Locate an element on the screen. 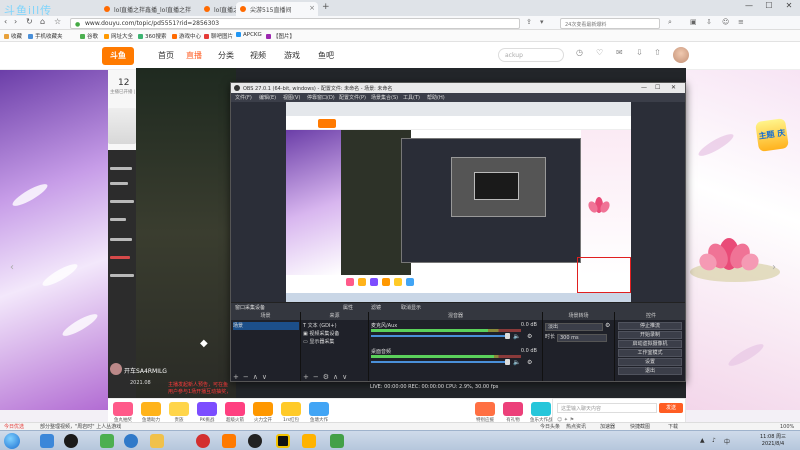  source-item: ▣ 视频采集设备 is located at coordinates (335, 334).